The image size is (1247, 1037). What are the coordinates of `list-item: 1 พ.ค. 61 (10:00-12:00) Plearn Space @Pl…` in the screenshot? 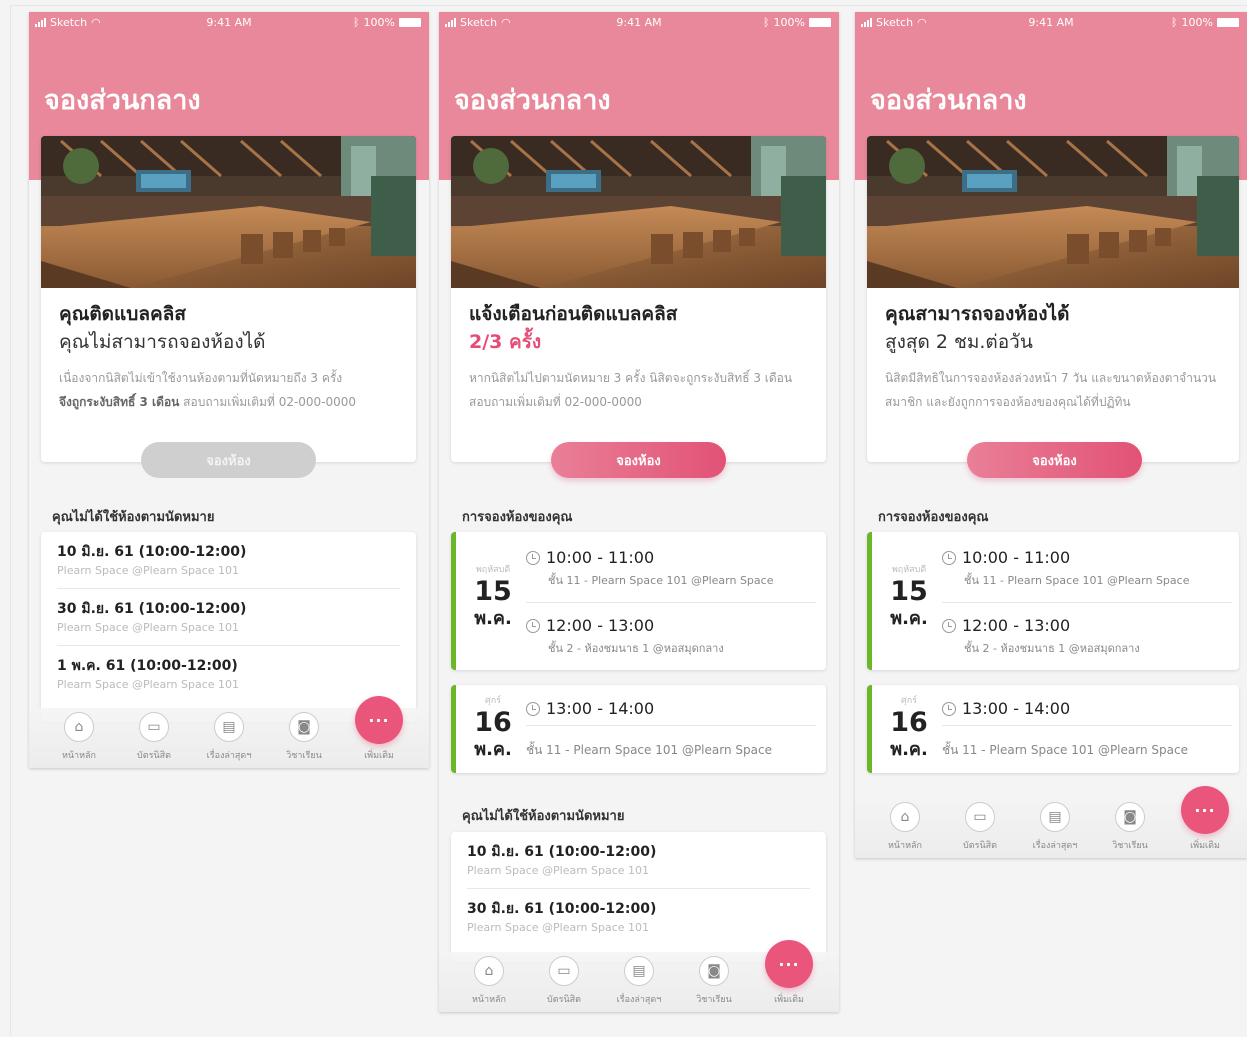 It's located at (228, 674).